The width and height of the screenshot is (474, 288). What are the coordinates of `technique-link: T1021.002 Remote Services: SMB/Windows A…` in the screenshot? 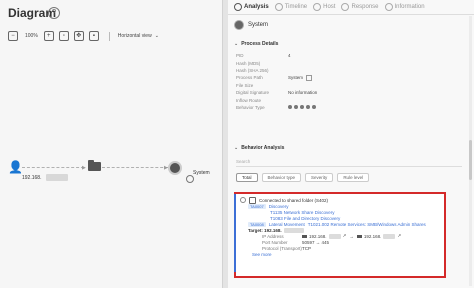 It's located at (367, 224).